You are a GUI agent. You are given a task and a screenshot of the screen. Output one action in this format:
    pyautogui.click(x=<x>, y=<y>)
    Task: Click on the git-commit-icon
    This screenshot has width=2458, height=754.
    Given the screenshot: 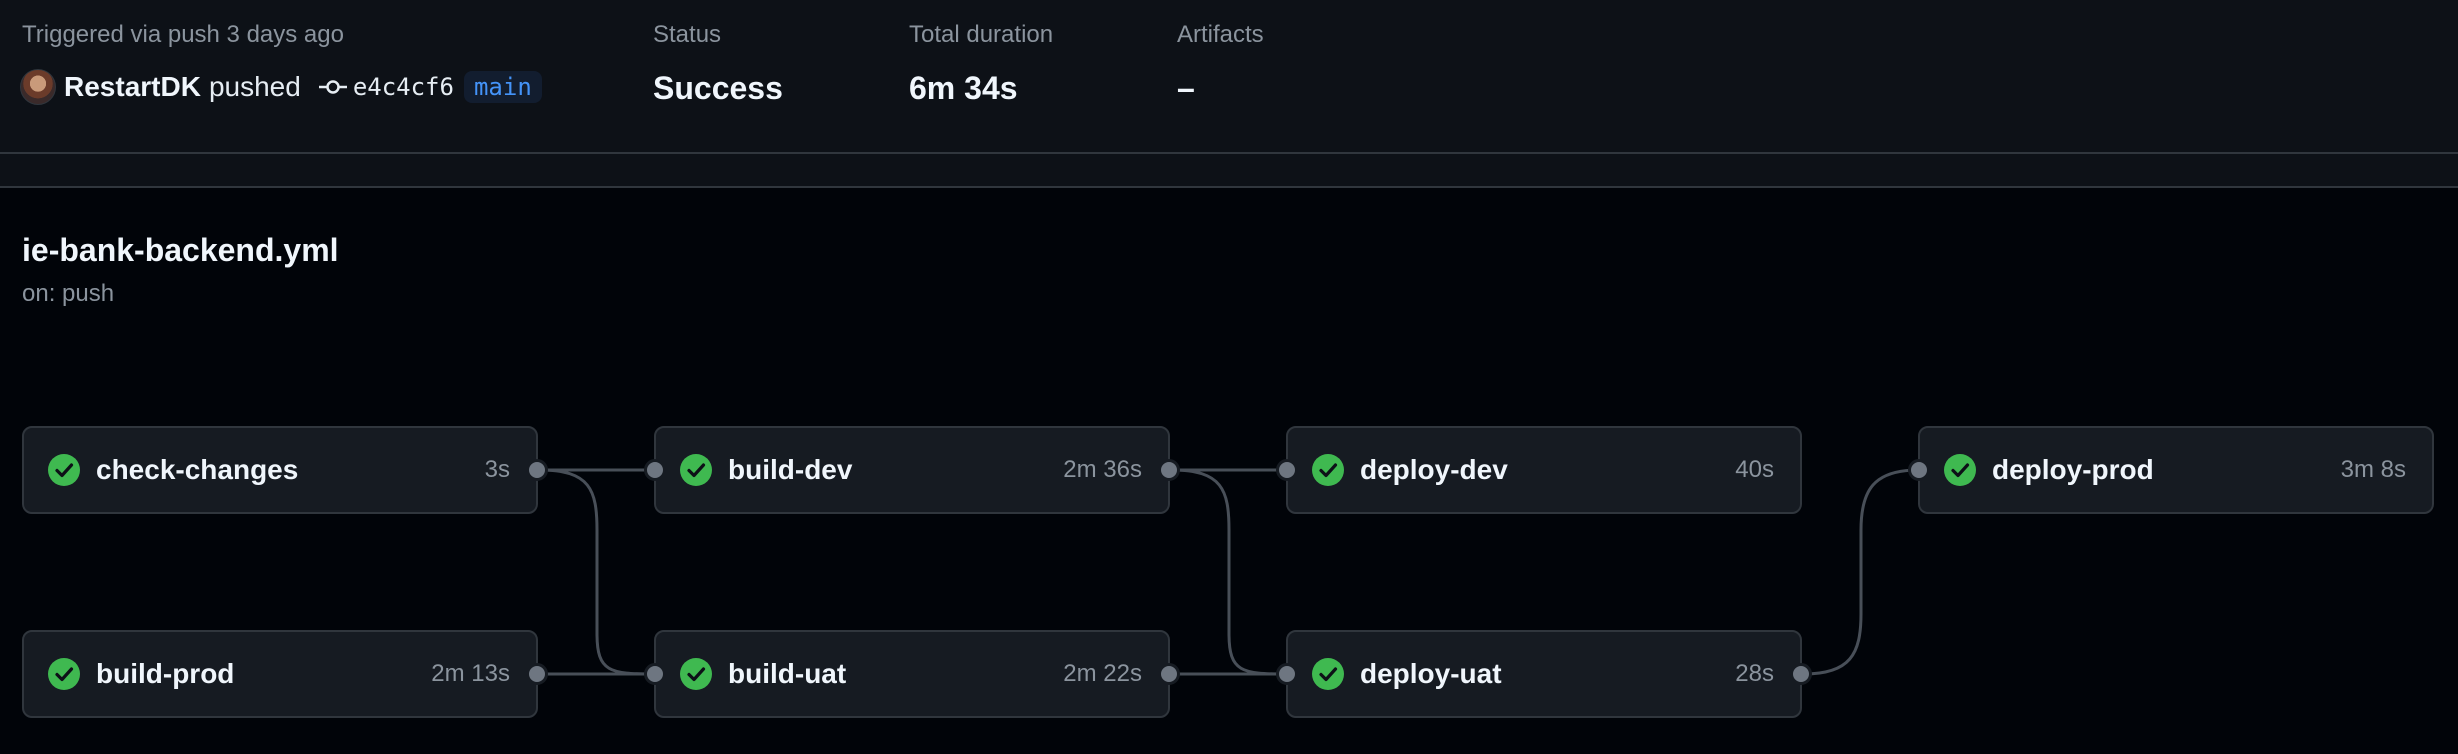 What is the action you would take?
    pyautogui.click(x=332, y=87)
    